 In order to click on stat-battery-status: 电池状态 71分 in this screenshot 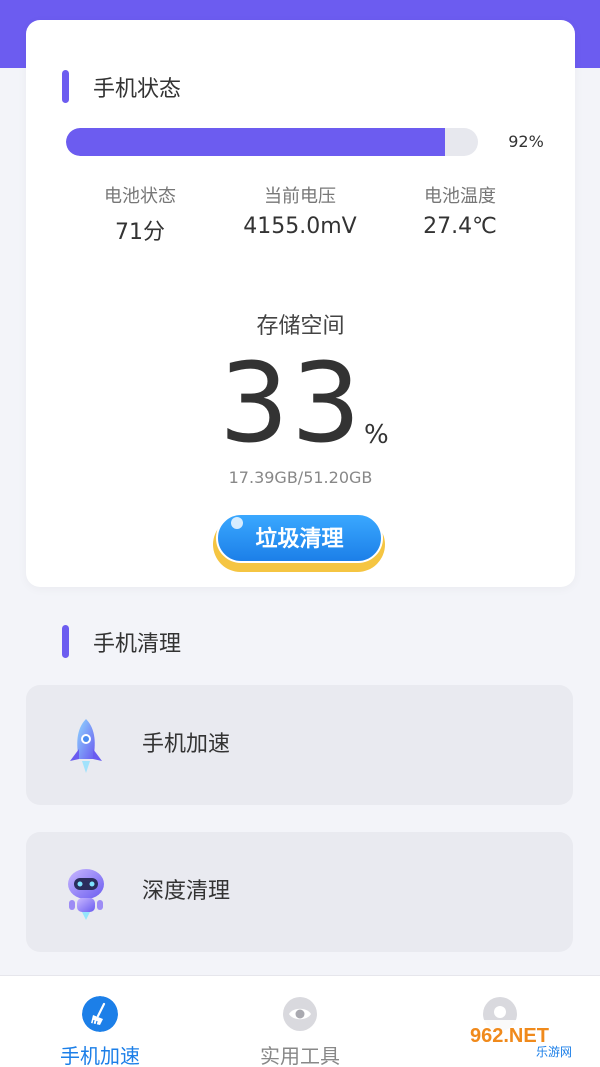, I will do `click(140, 214)`.